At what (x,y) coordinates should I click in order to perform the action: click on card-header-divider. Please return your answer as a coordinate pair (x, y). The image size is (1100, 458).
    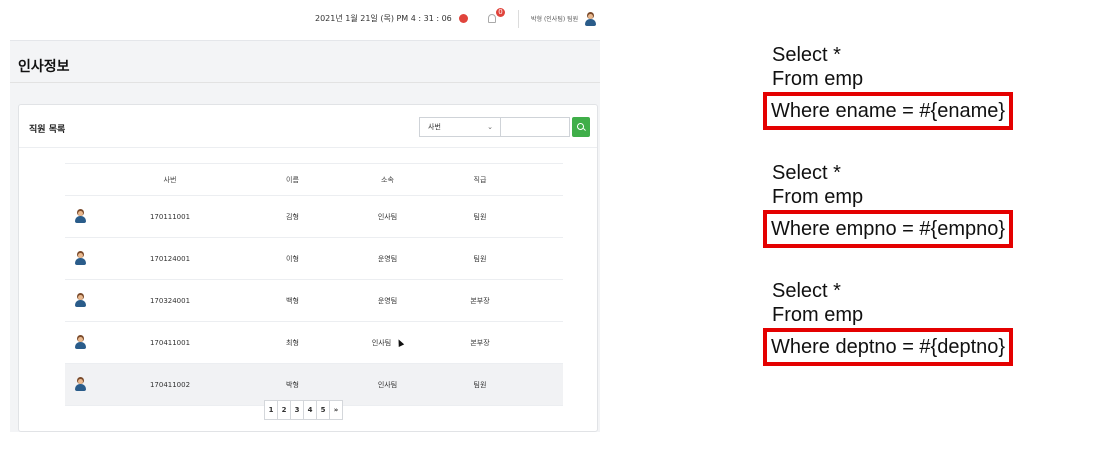
    Looking at the image, I should click on (308, 147).